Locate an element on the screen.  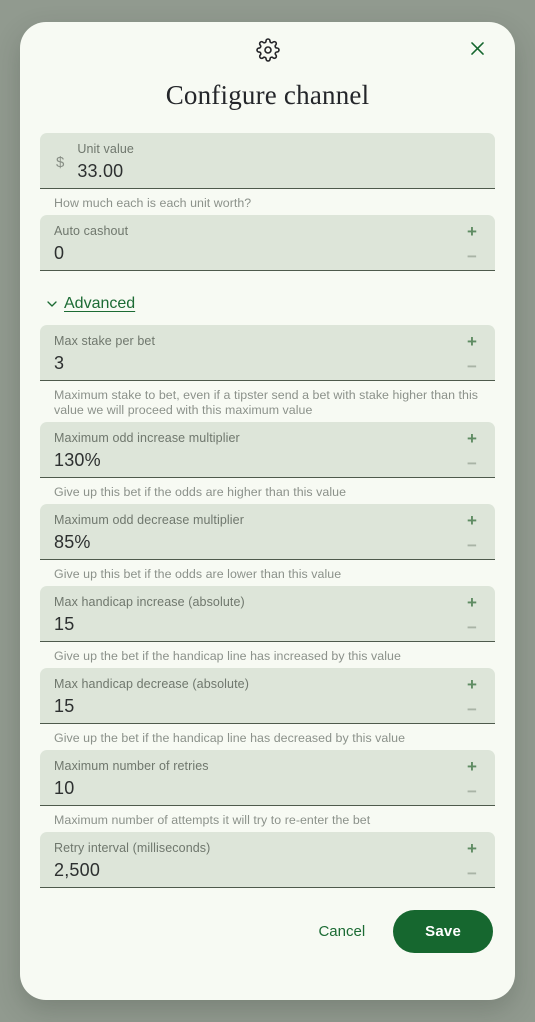
field-label: Maximum number of retries is located at coordinates (131, 766).